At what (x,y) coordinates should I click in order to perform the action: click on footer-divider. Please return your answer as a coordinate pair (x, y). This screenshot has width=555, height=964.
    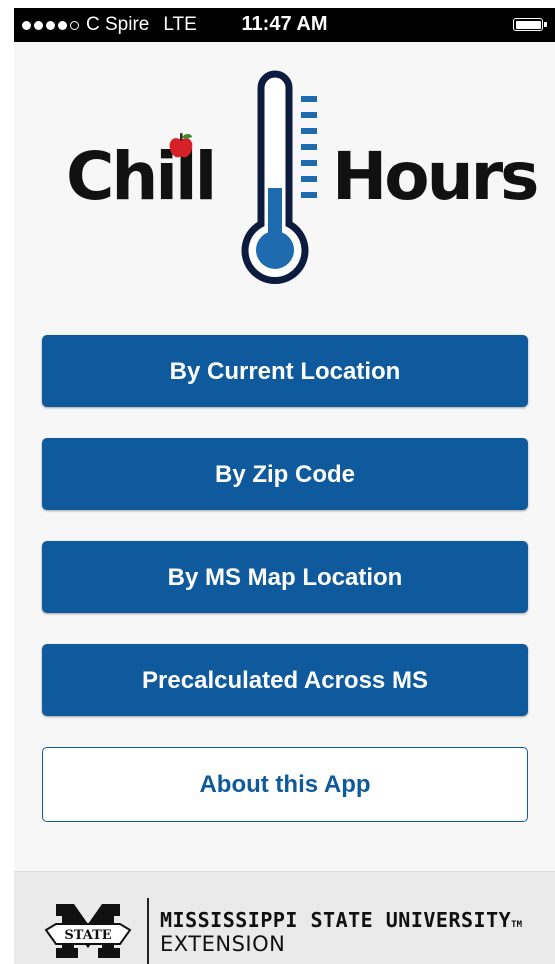
    Looking at the image, I should click on (148, 931).